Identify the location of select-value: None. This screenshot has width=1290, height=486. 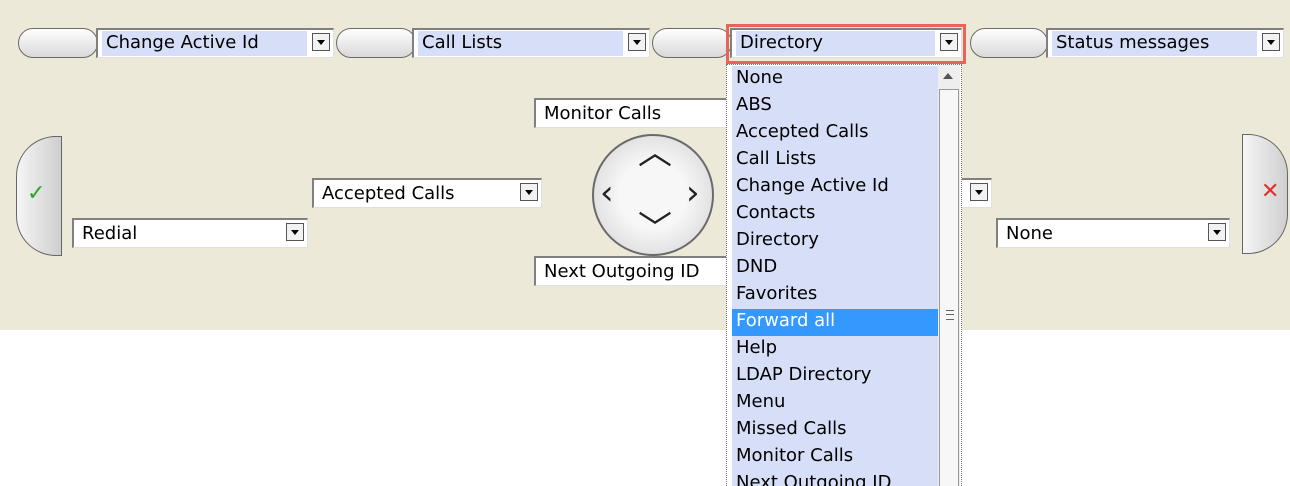
(1029, 233).